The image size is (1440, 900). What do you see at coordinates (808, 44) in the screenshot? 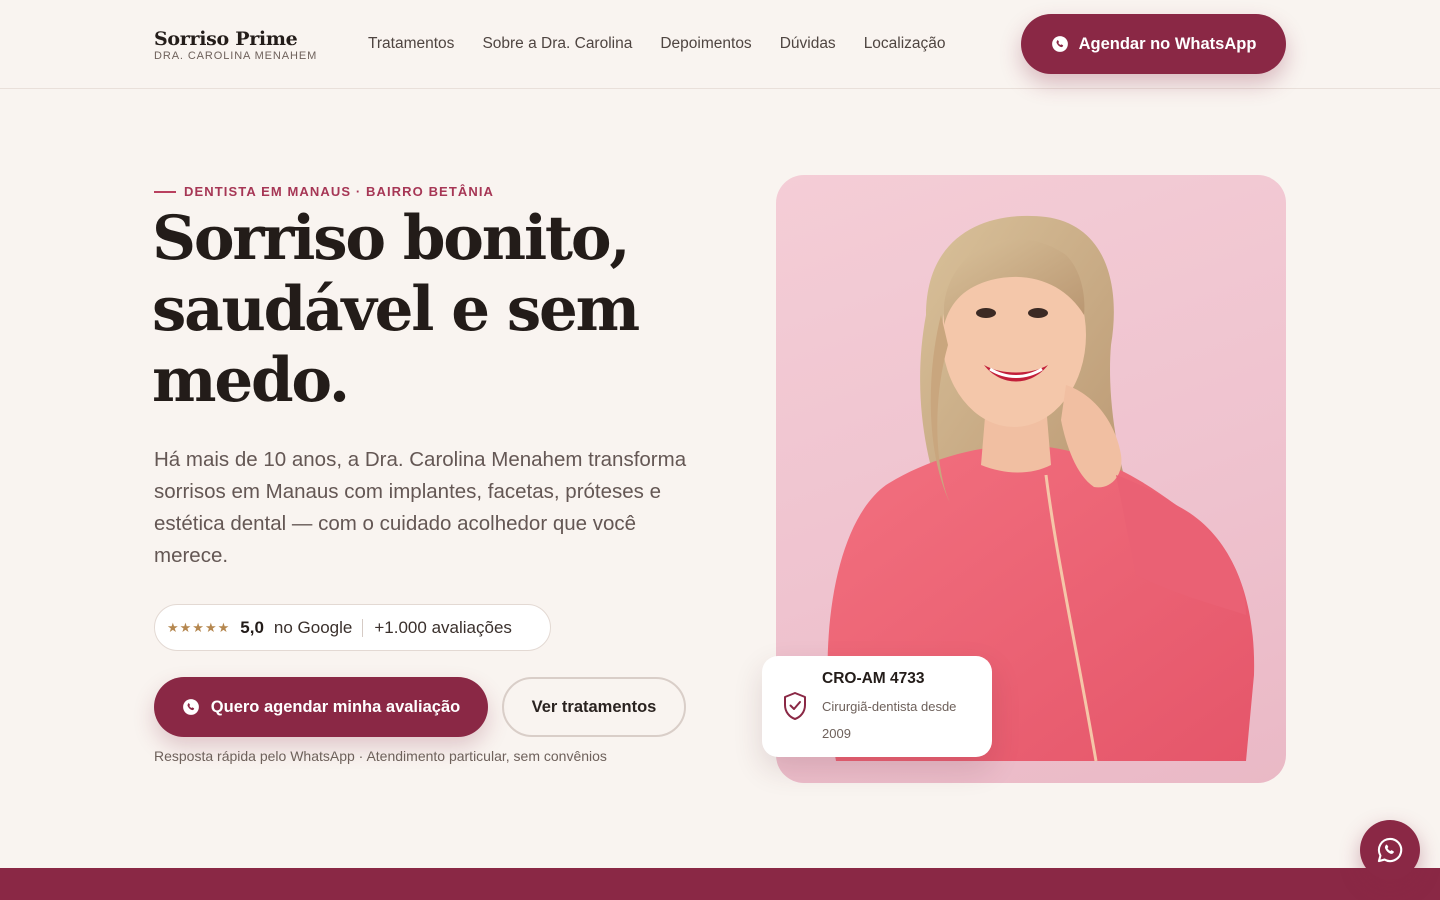
I see `nav-link-duvidas: Dúvidas` at bounding box center [808, 44].